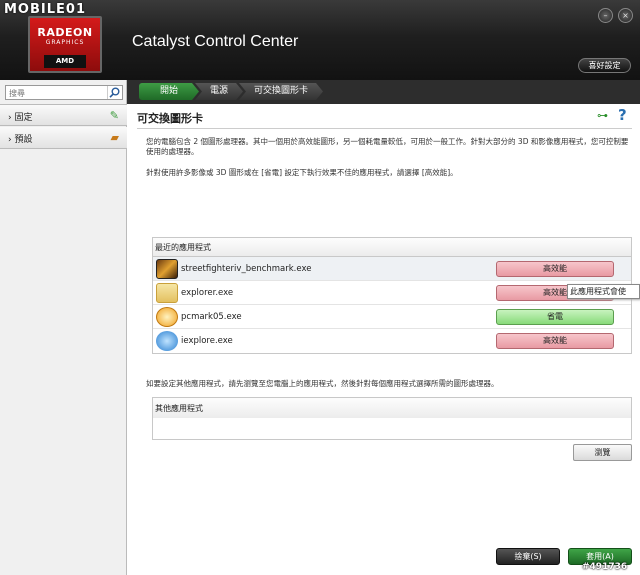 The height and width of the screenshot is (575, 640). Describe the element at coordinates (384, 128) in the screenshot. I see `divider` at that location.